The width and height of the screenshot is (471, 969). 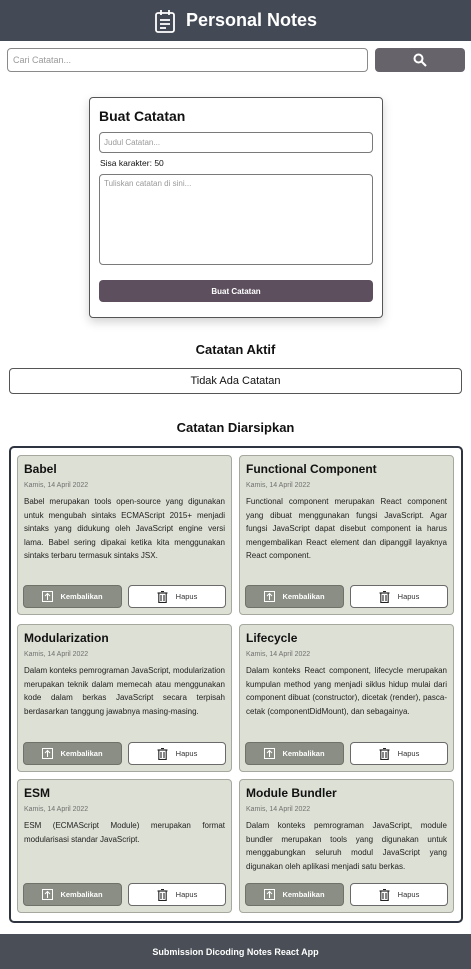 I want to click on app-header: Personal Notes, so click(x=235, y=20).